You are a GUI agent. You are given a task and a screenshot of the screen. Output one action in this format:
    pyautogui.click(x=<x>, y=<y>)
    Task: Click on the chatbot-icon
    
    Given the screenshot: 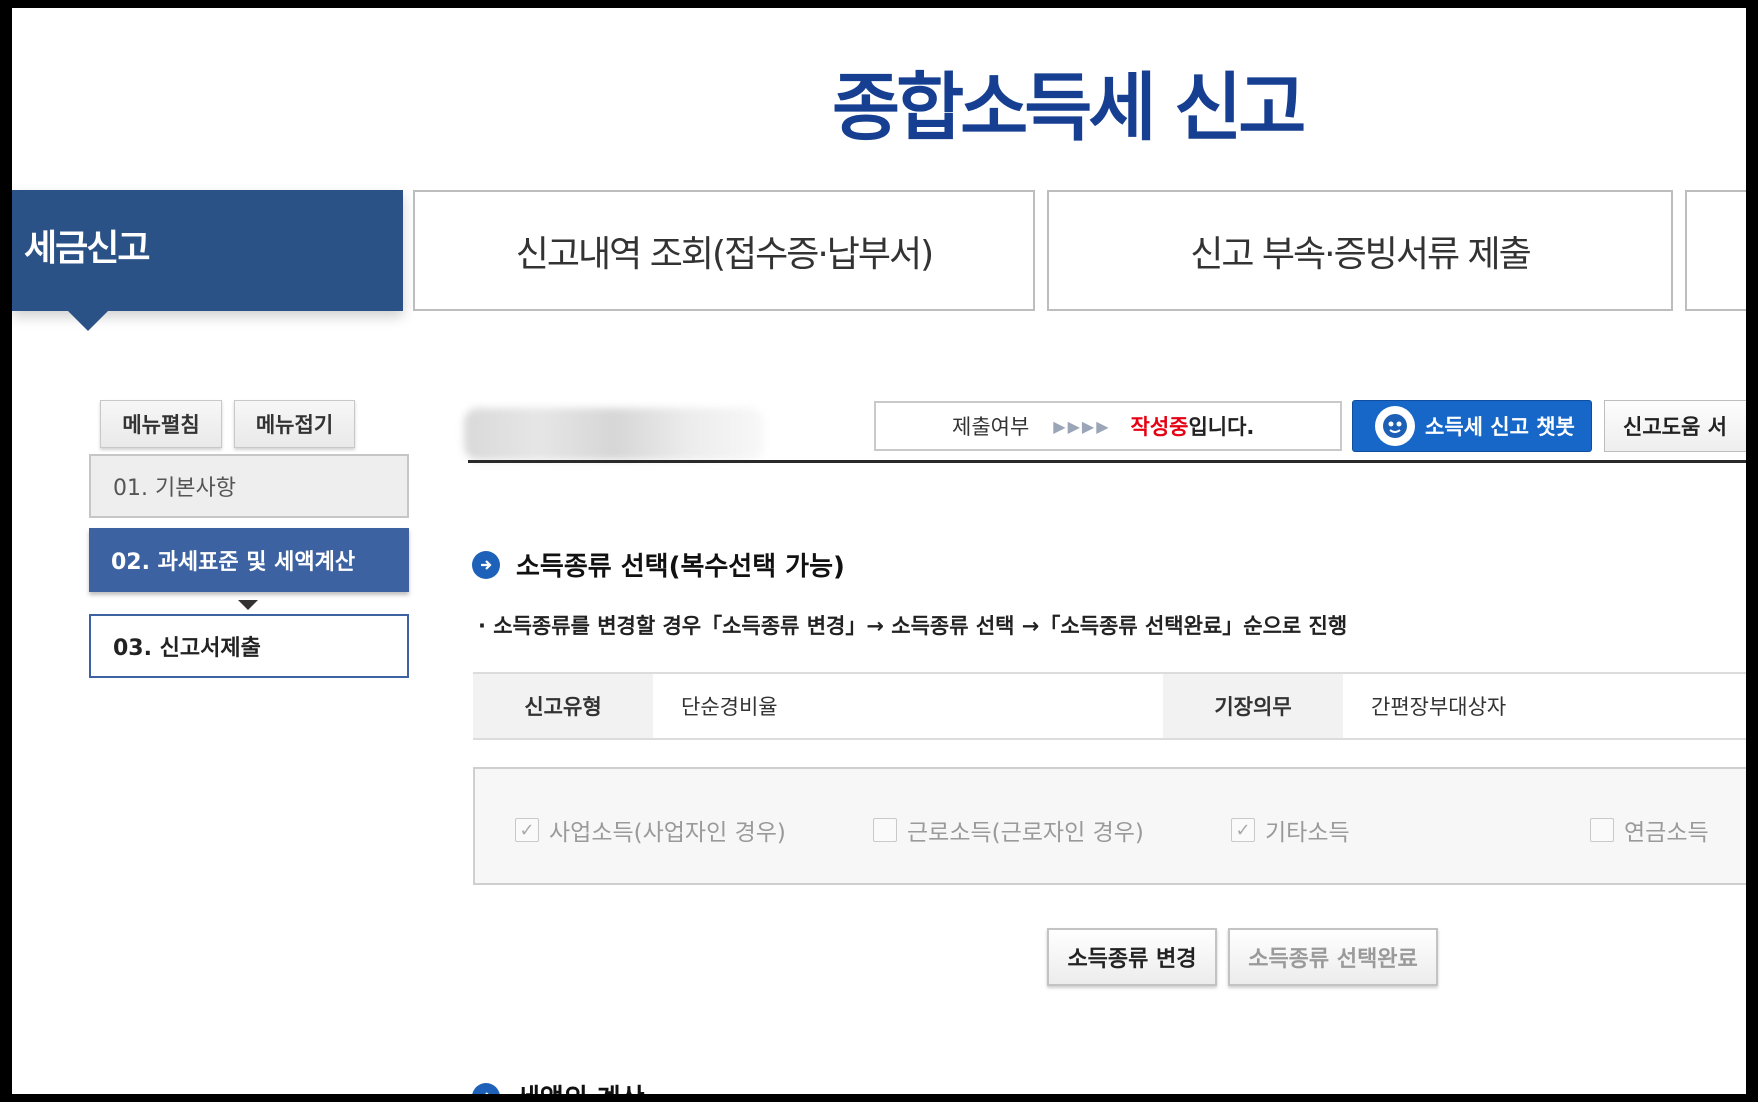 What is the action you would take?
    pyautogui.click(x=1395, y=426)
    